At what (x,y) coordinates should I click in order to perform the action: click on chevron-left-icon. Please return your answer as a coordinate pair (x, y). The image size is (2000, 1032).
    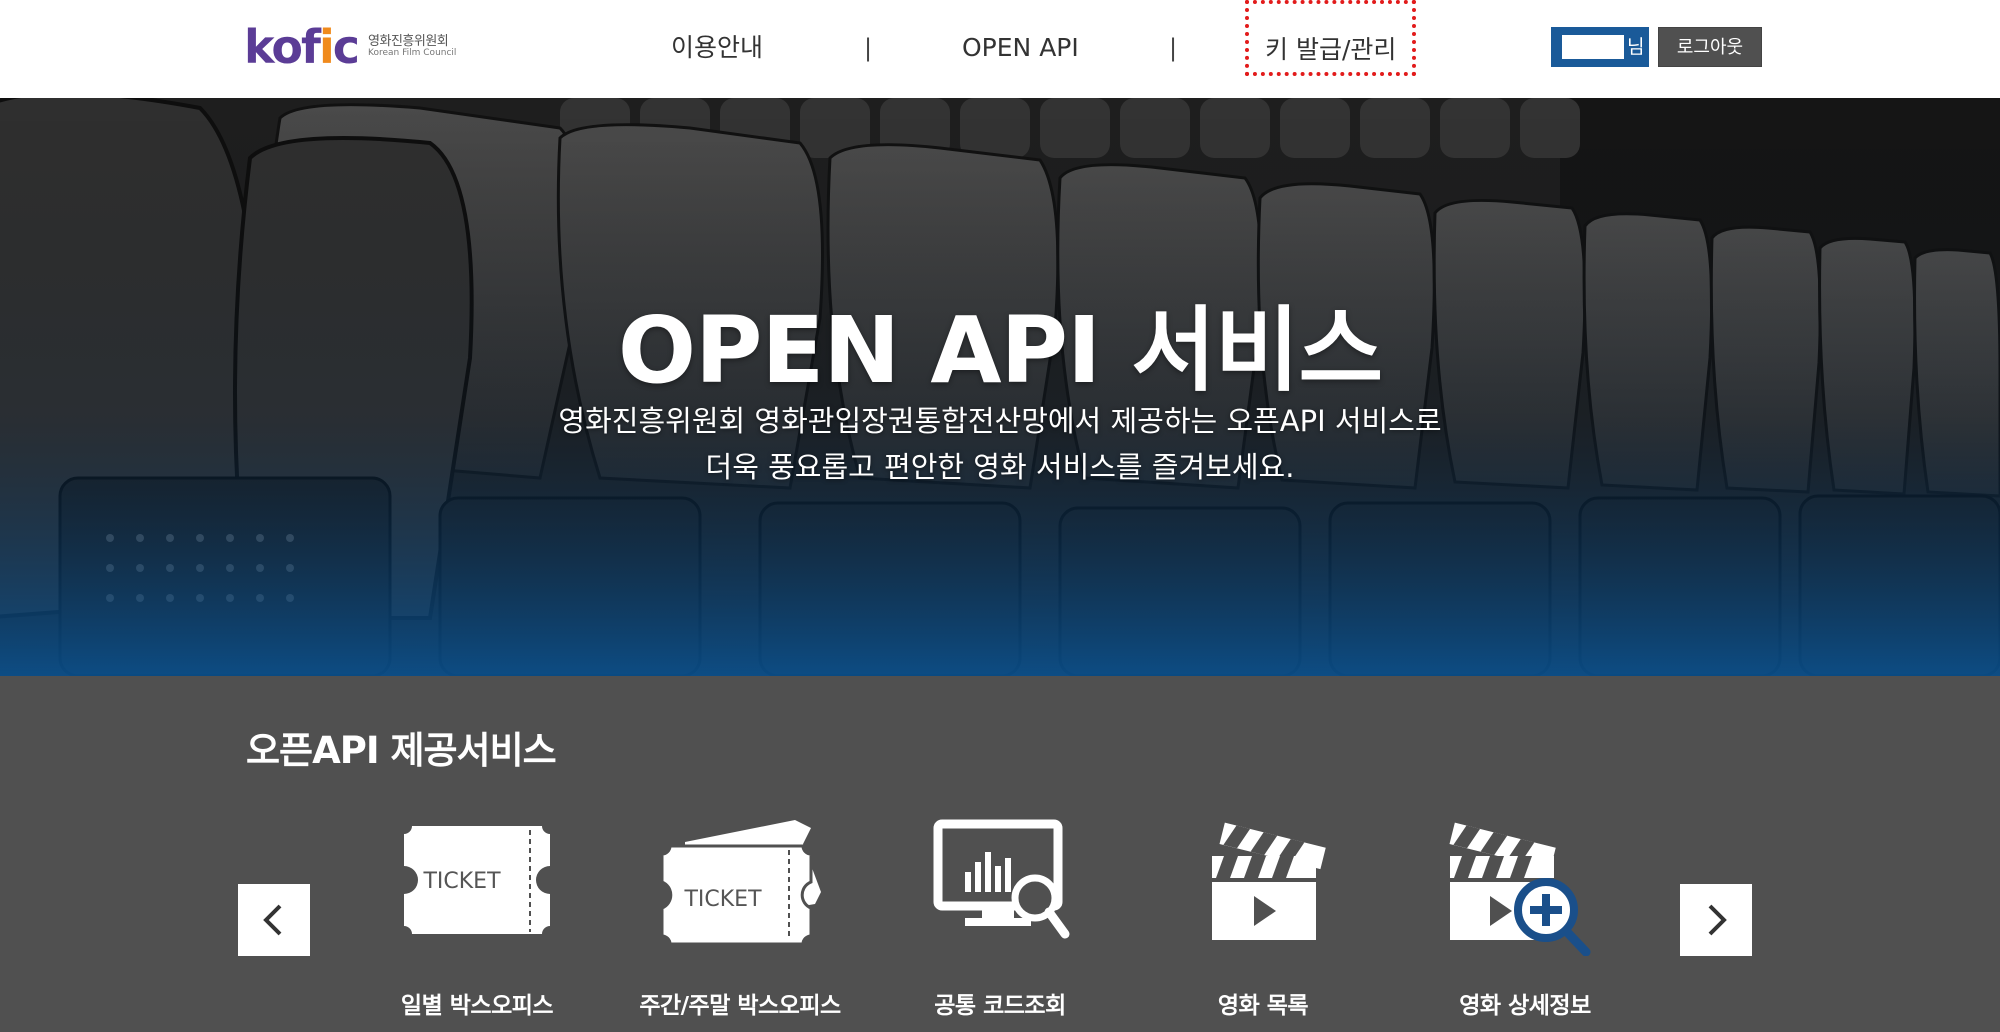
    Looking at the image, I should click on (272, 920).